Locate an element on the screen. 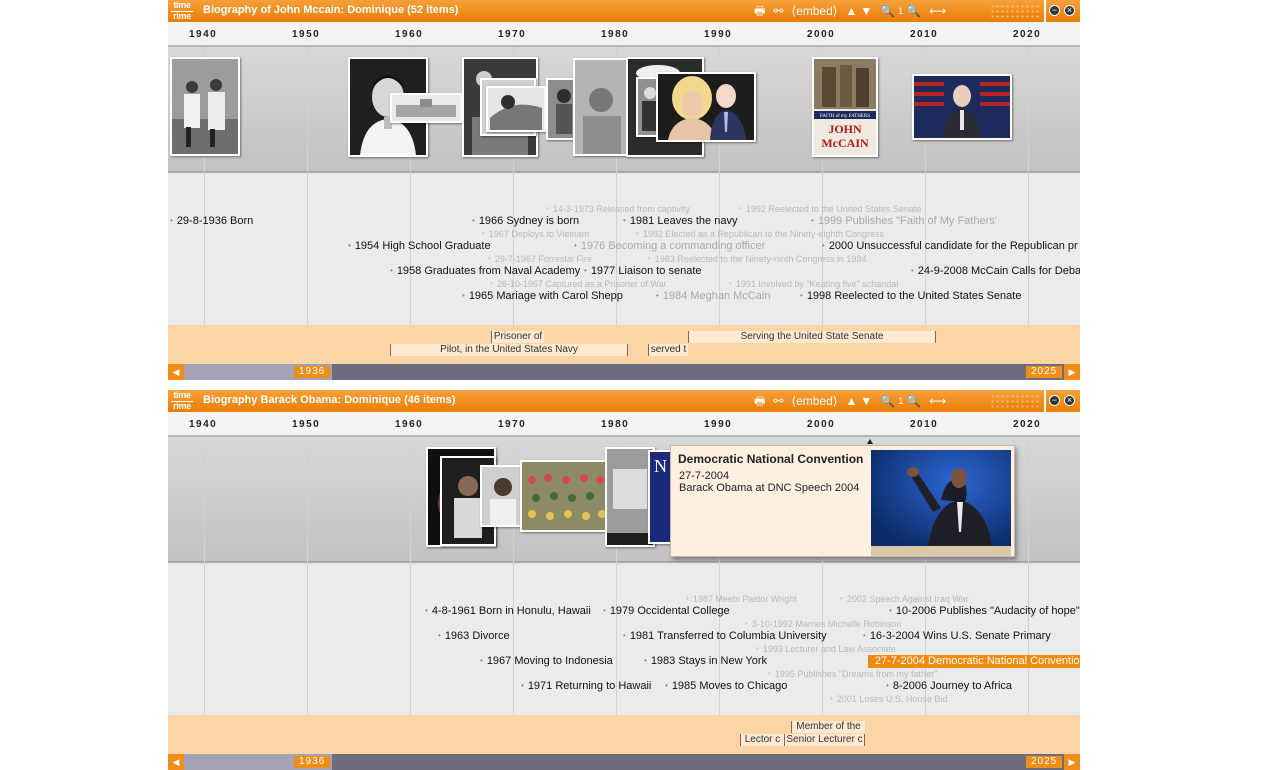  event-item: 29-8-1936 Born is located at coordinates (211, 221).